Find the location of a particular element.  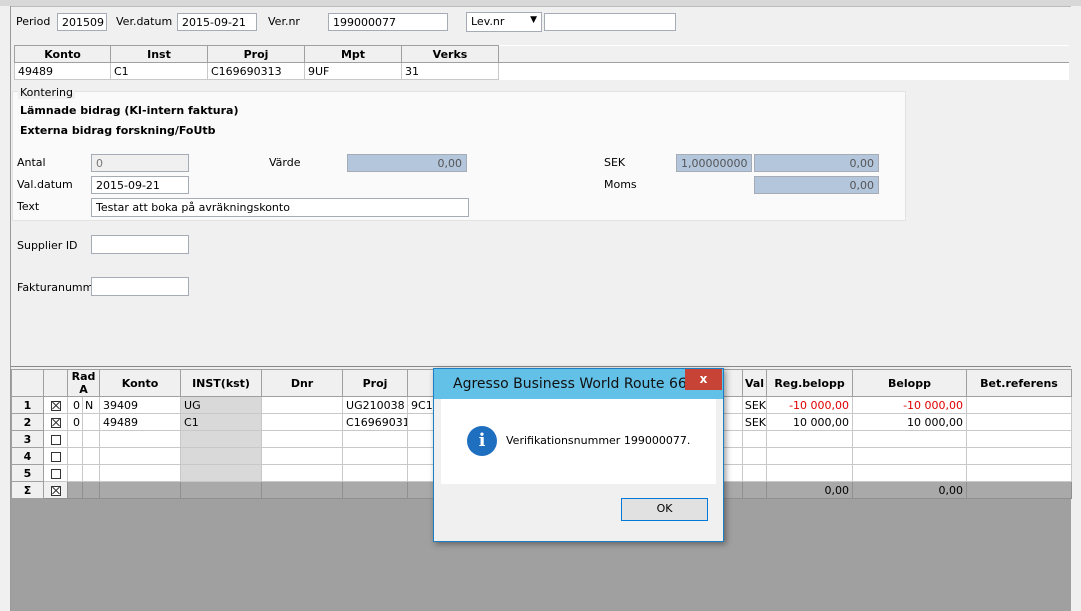

period-input: 201509 is located at coordinates (82, 22).